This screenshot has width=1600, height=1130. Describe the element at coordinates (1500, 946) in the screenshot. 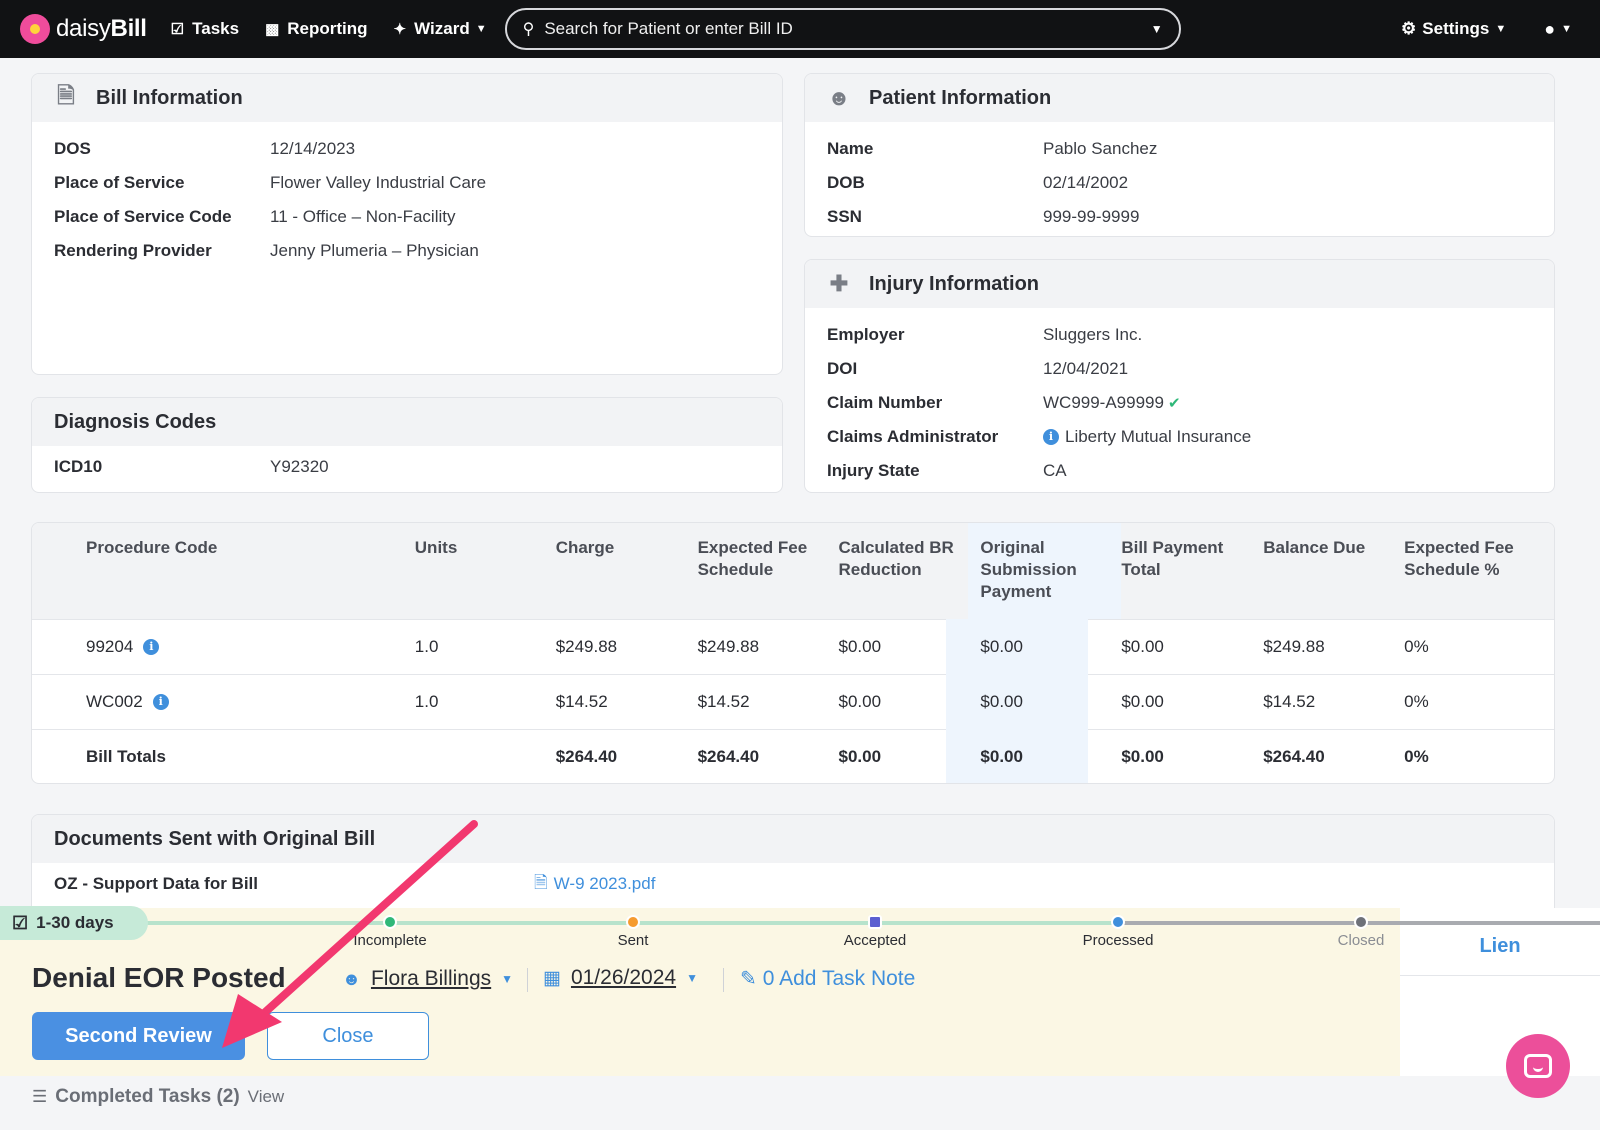

I see `lien-tab: Lien` at that location.